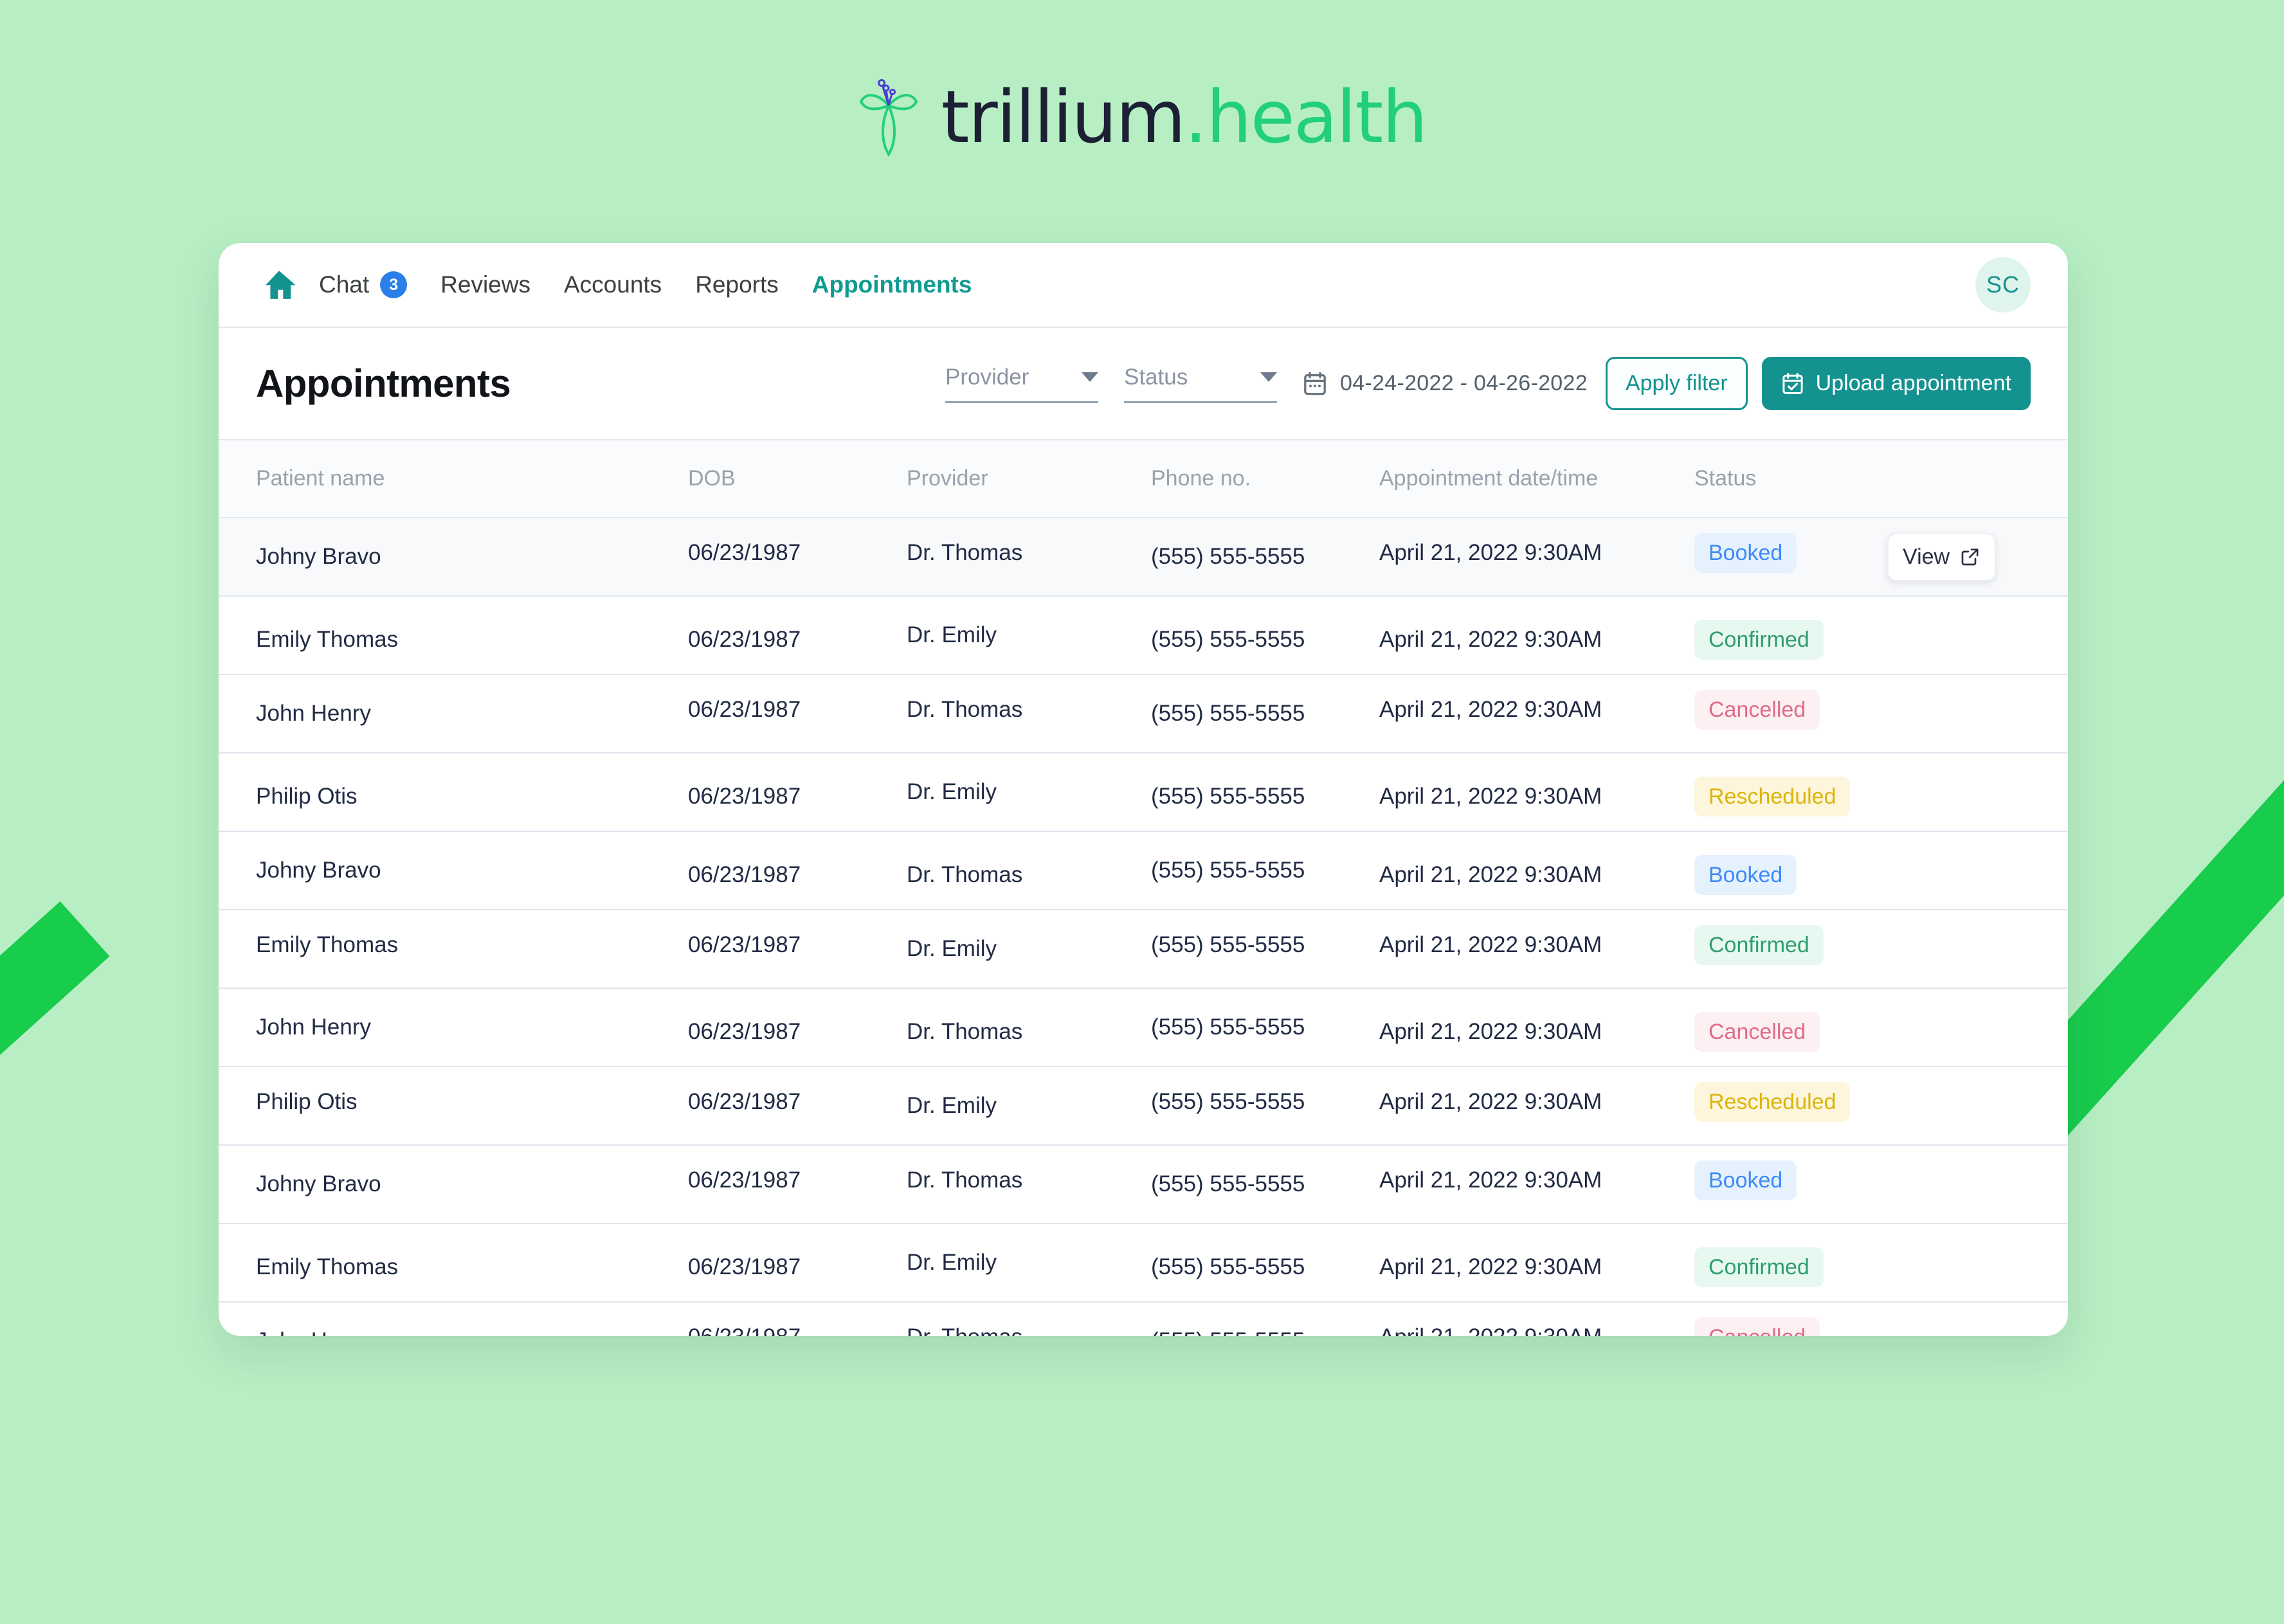  I want to click on brand-name-green: health, so click(1317, 118).